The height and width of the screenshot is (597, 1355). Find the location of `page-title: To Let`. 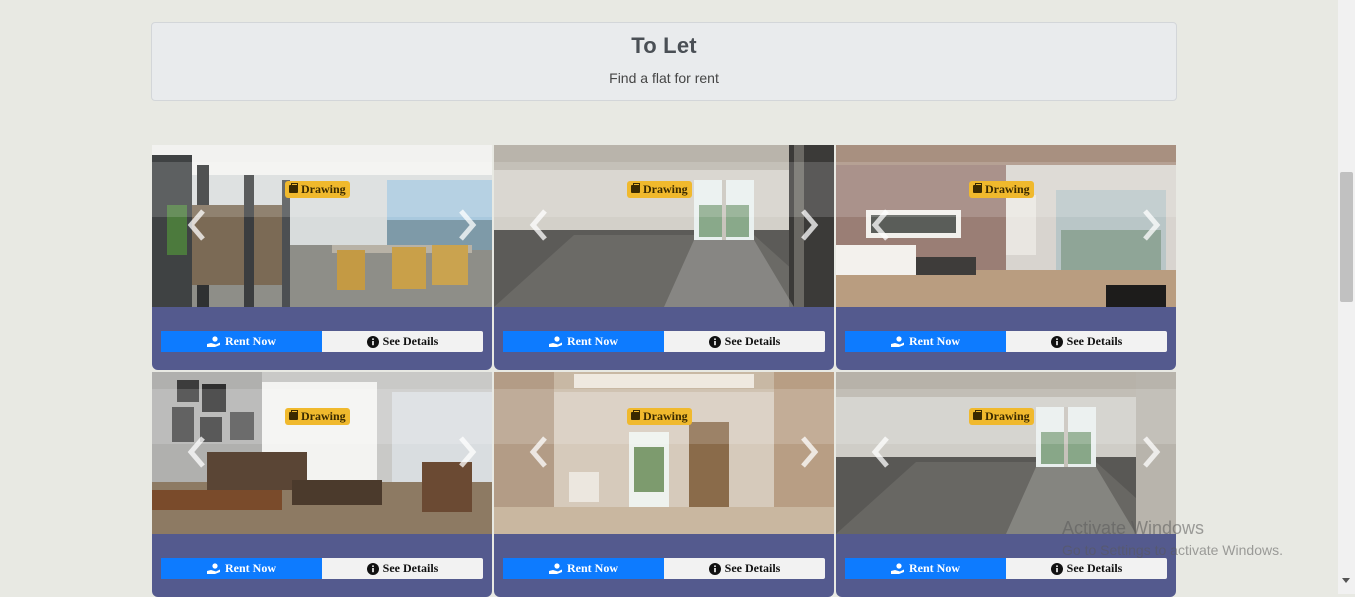

page-title: To Let is located at coordinates (664, 45).